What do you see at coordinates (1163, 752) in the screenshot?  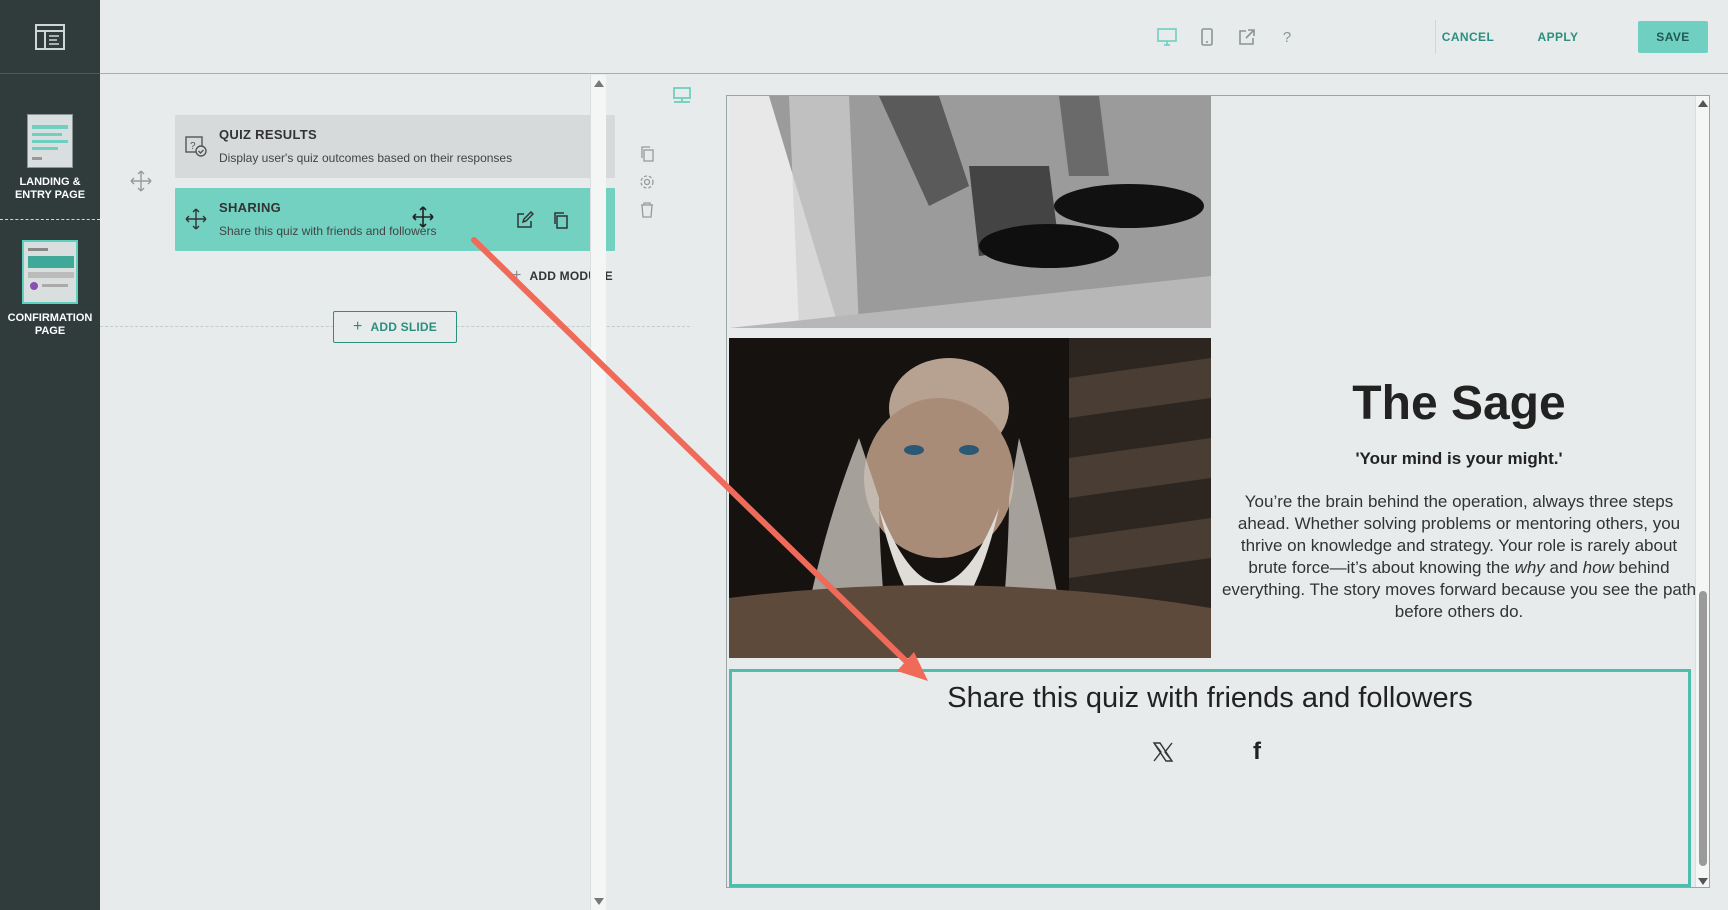 I see `x-twitter-icon` at bounding box center [1163, 752].